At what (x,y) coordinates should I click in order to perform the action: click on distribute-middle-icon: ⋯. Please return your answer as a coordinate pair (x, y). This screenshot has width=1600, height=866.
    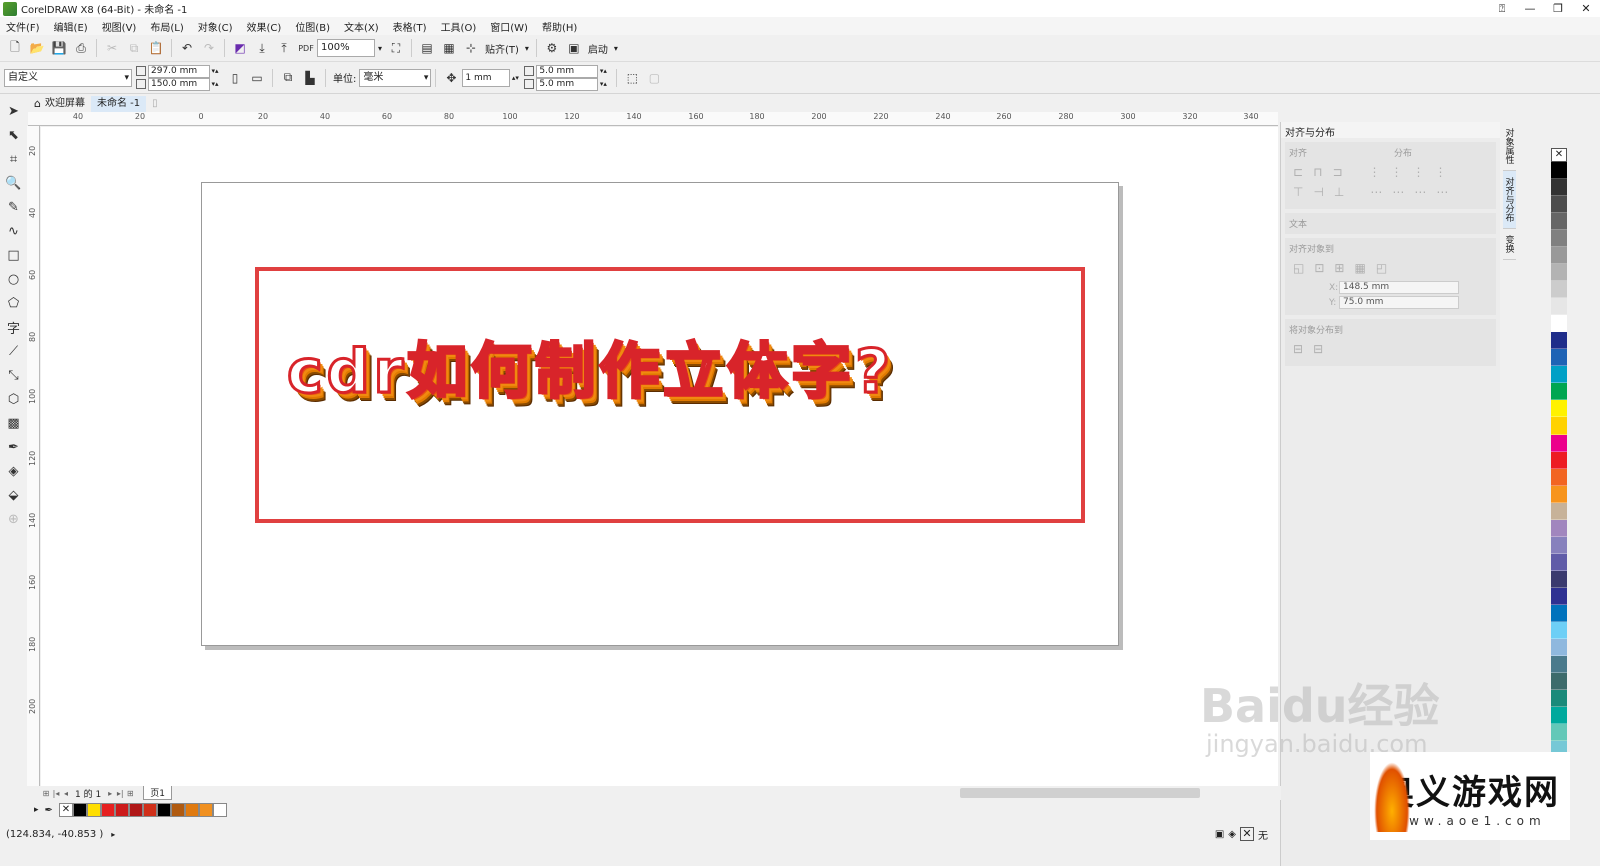
    Looking at the image, I should click on (1398, 192).